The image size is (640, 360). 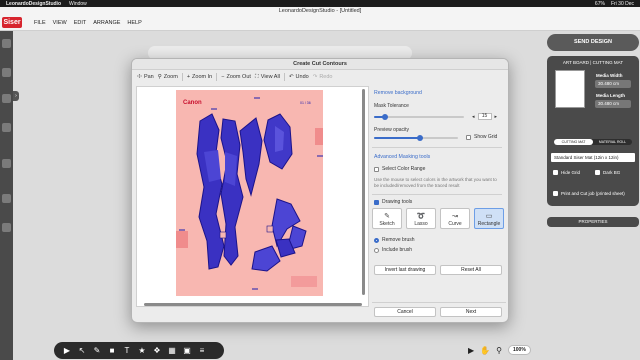 What do you see at coordinates (6, 127) in the screenshot?
I see `gallery-icon` at bounding box center [6, 127].